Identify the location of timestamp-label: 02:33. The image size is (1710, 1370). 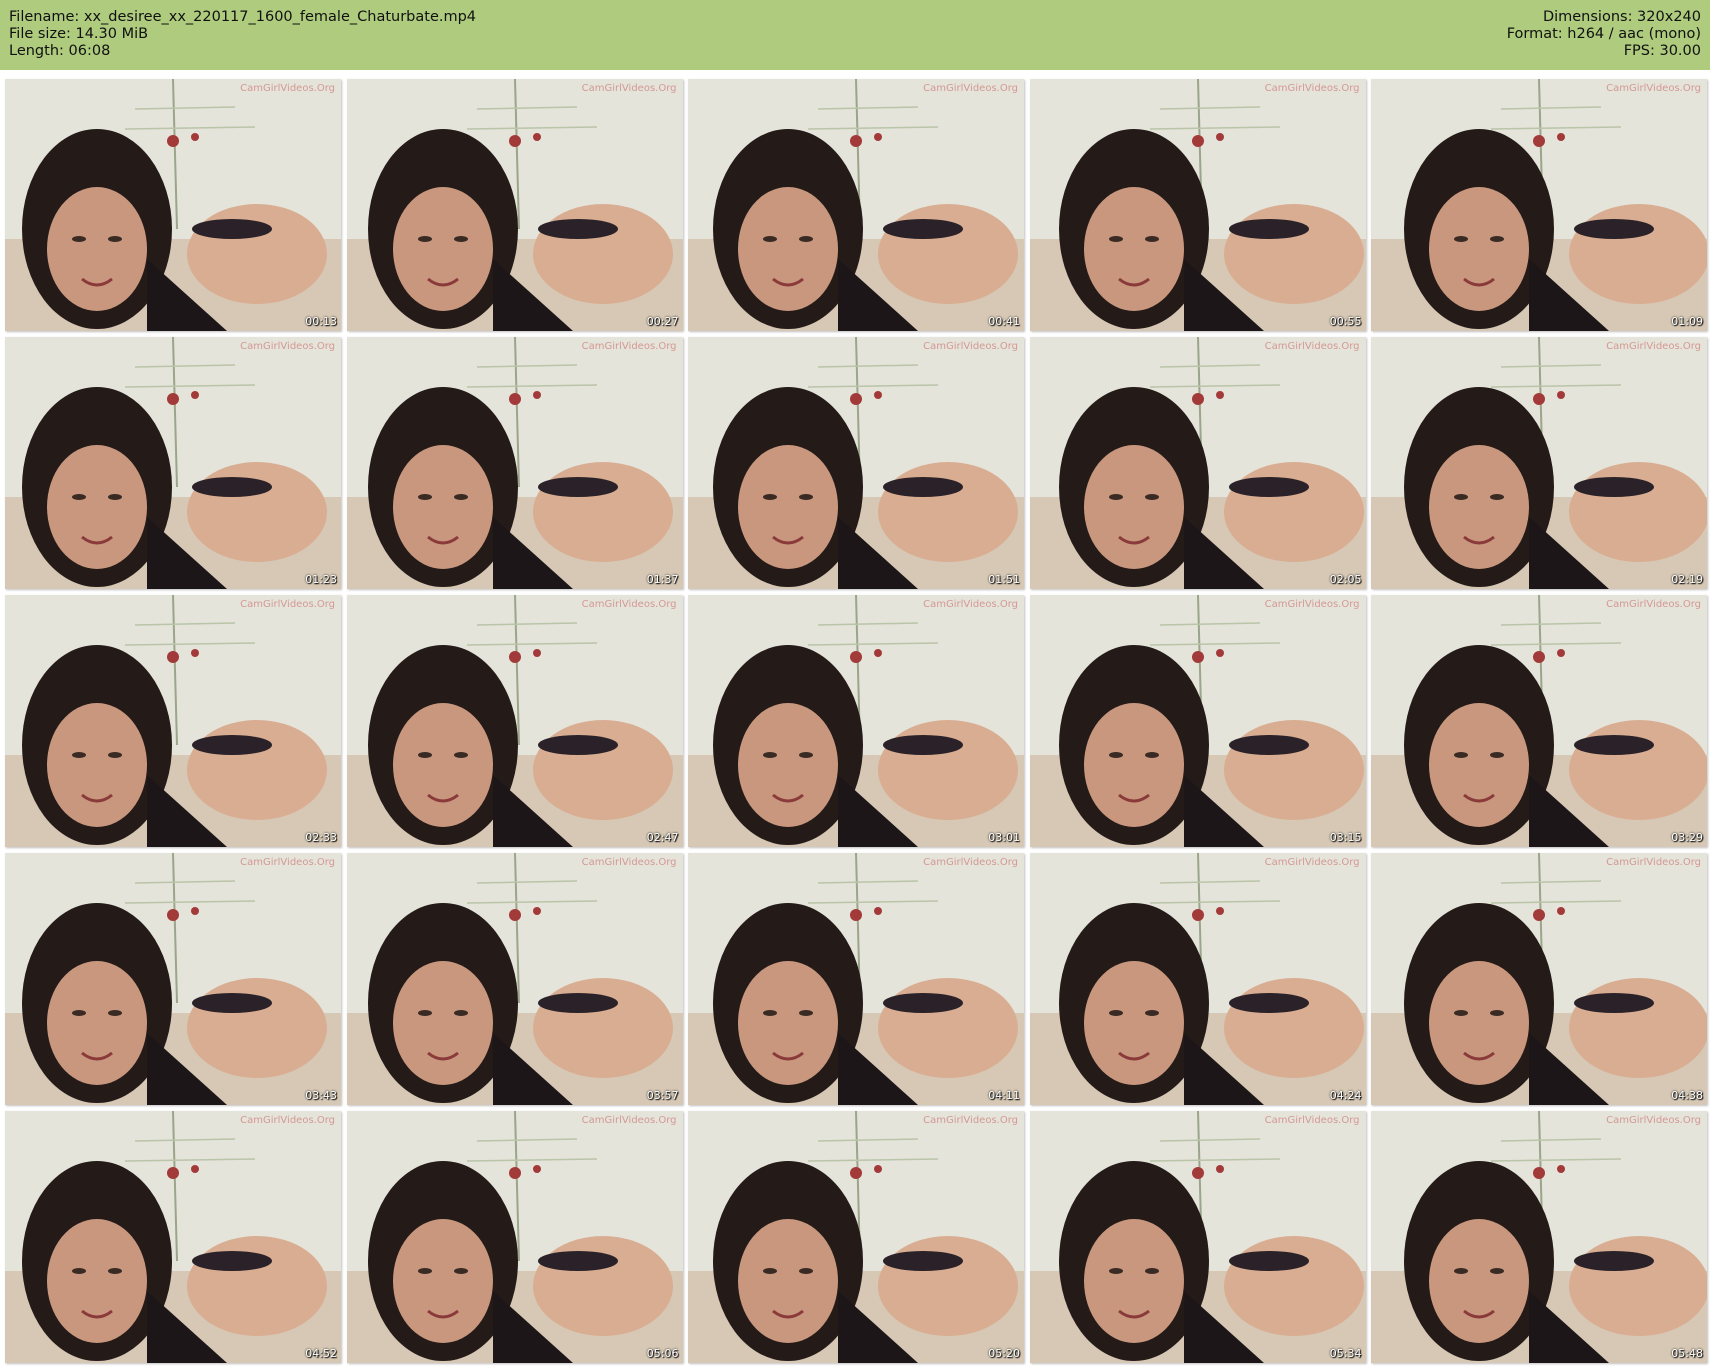
(321, 837).